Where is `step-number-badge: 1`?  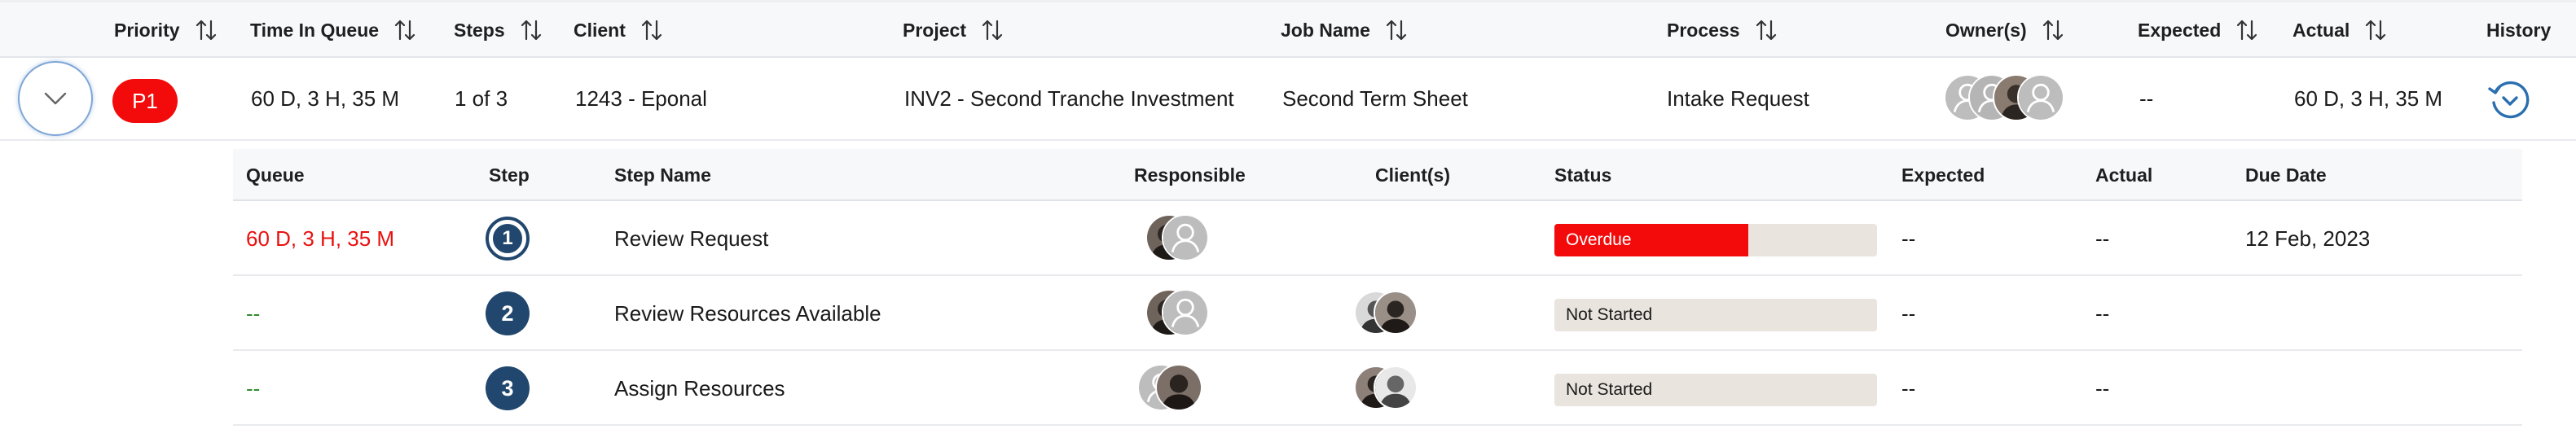 step-number-badge: 1 is located at coordinates (508, 239).